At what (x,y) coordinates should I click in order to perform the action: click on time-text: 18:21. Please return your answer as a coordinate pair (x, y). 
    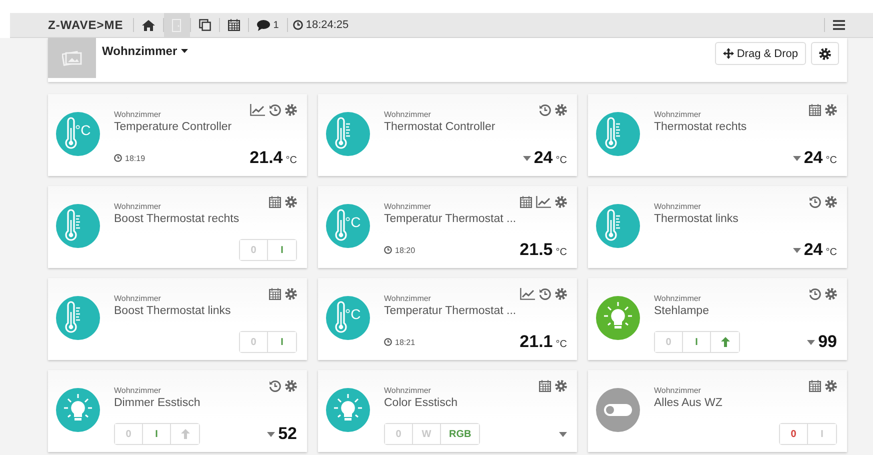
    Looking at the image, I should click on (405, 342).